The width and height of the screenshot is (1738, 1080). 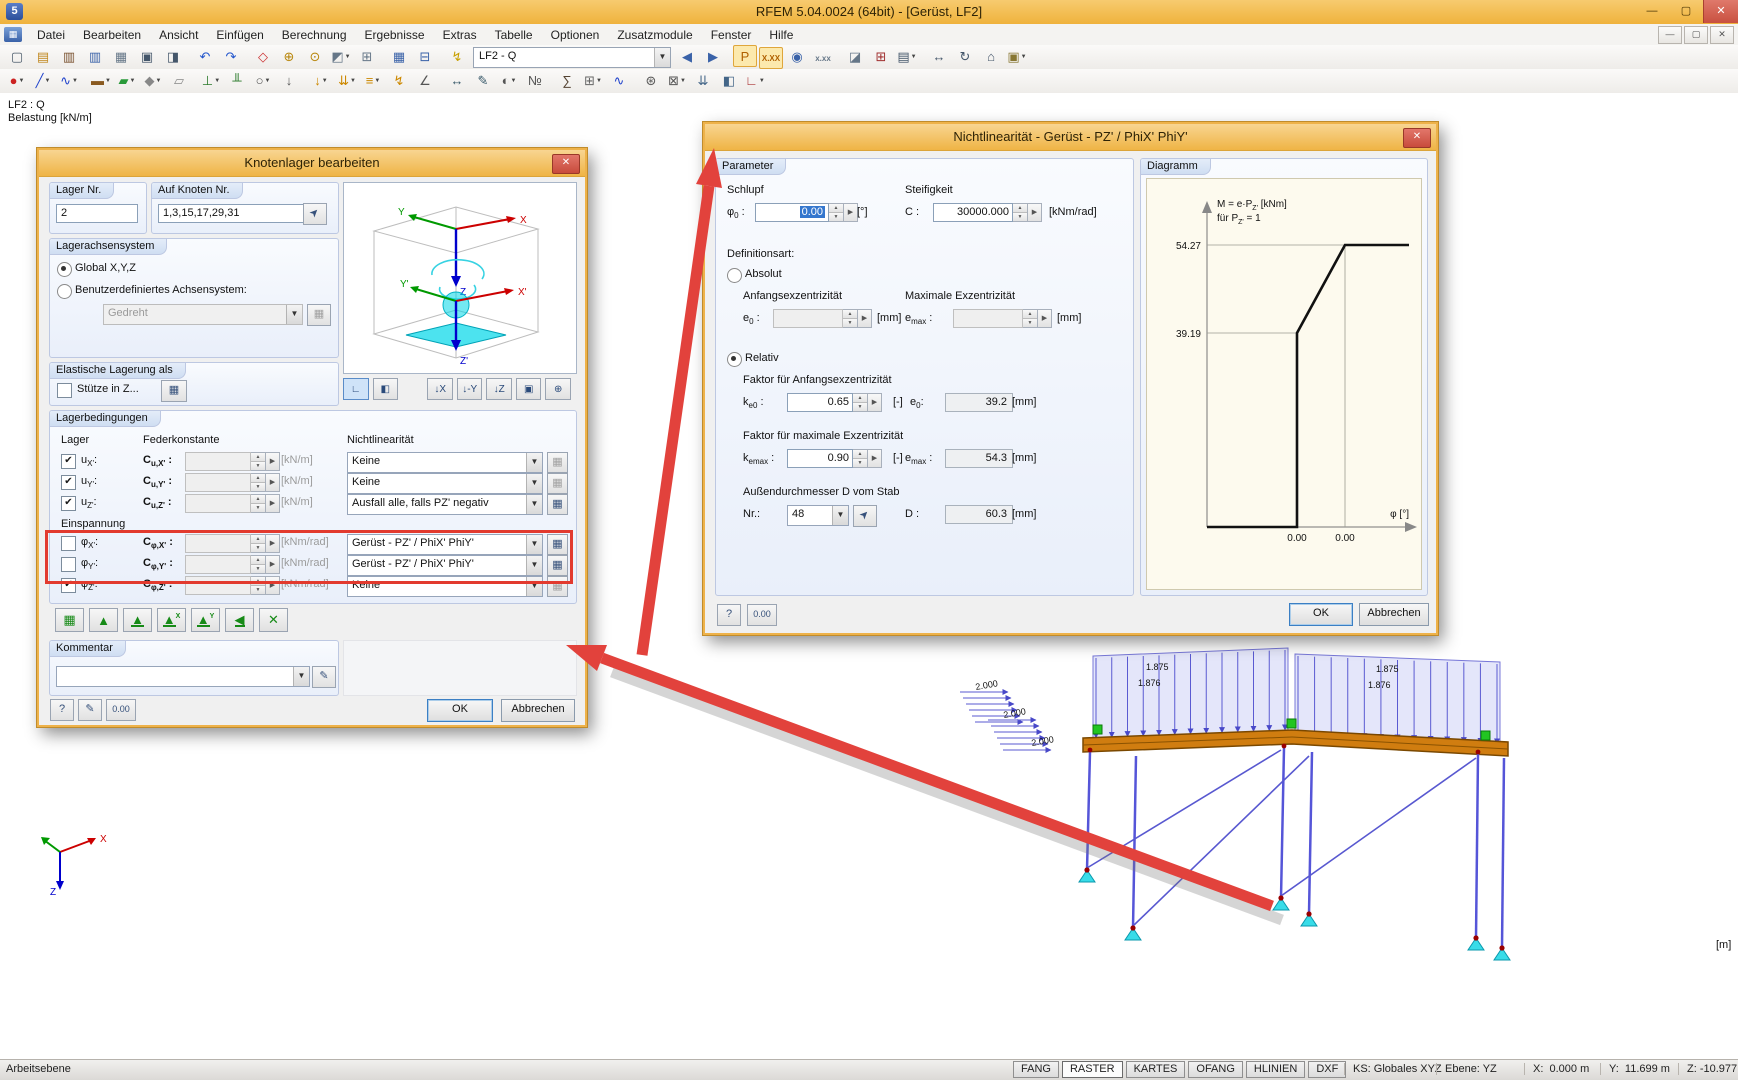 I want to click on next-load-case-icon: ▶, so click(x=713, y=57).